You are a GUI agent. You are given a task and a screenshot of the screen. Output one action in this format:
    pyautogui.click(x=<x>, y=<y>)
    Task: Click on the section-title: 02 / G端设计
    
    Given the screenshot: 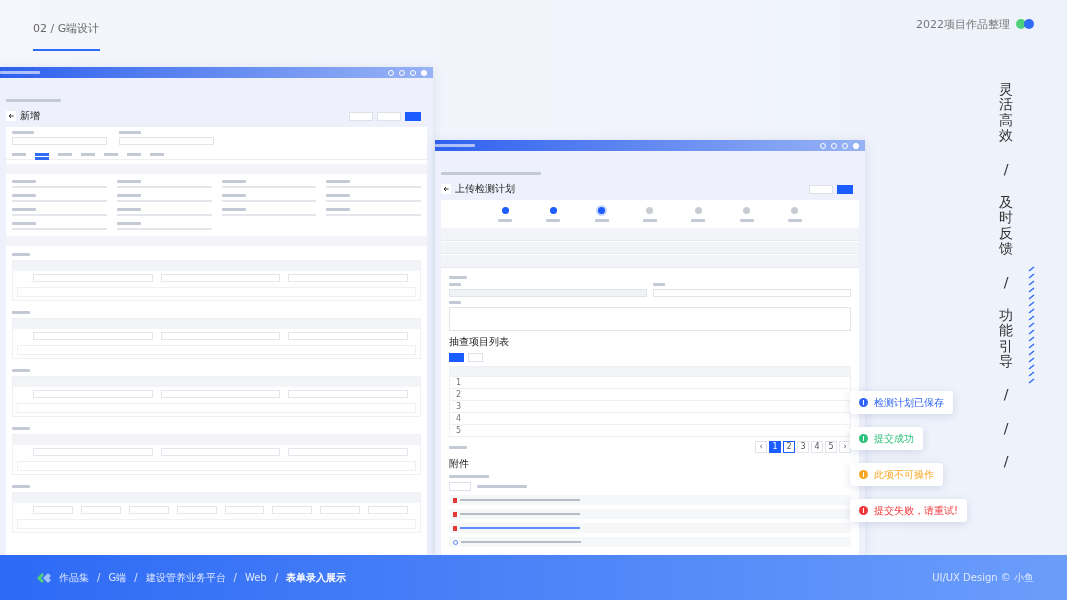 What is the action you would take?
    pyautogui.click(x=66, y=28)
    